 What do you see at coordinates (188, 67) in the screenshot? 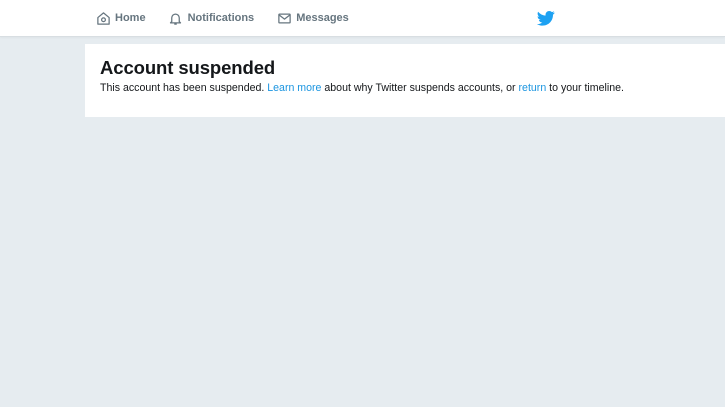
I see `page-title: Account suspended` at bounding box center [188, 67].